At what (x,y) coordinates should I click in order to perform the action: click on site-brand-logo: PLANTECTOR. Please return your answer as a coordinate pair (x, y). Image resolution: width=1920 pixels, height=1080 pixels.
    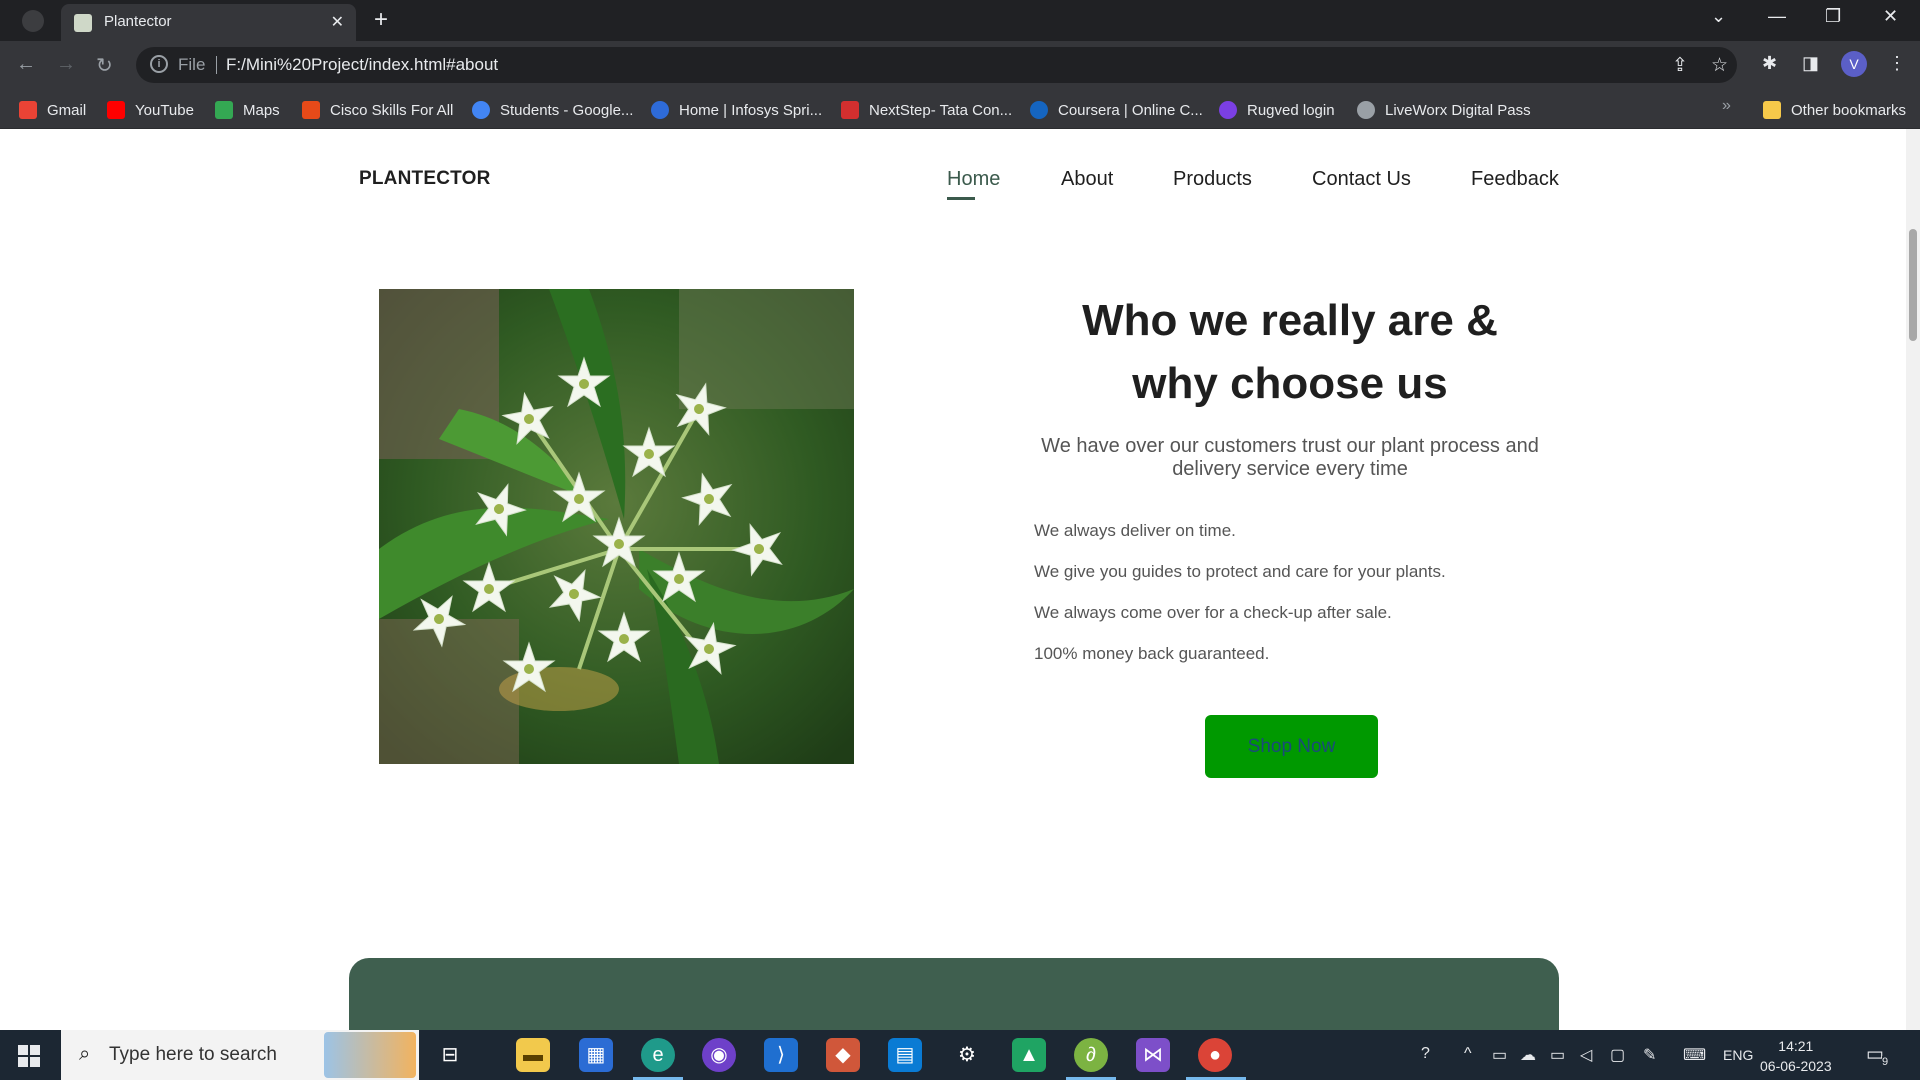
    Looking at the image, I should click on (424, 179).